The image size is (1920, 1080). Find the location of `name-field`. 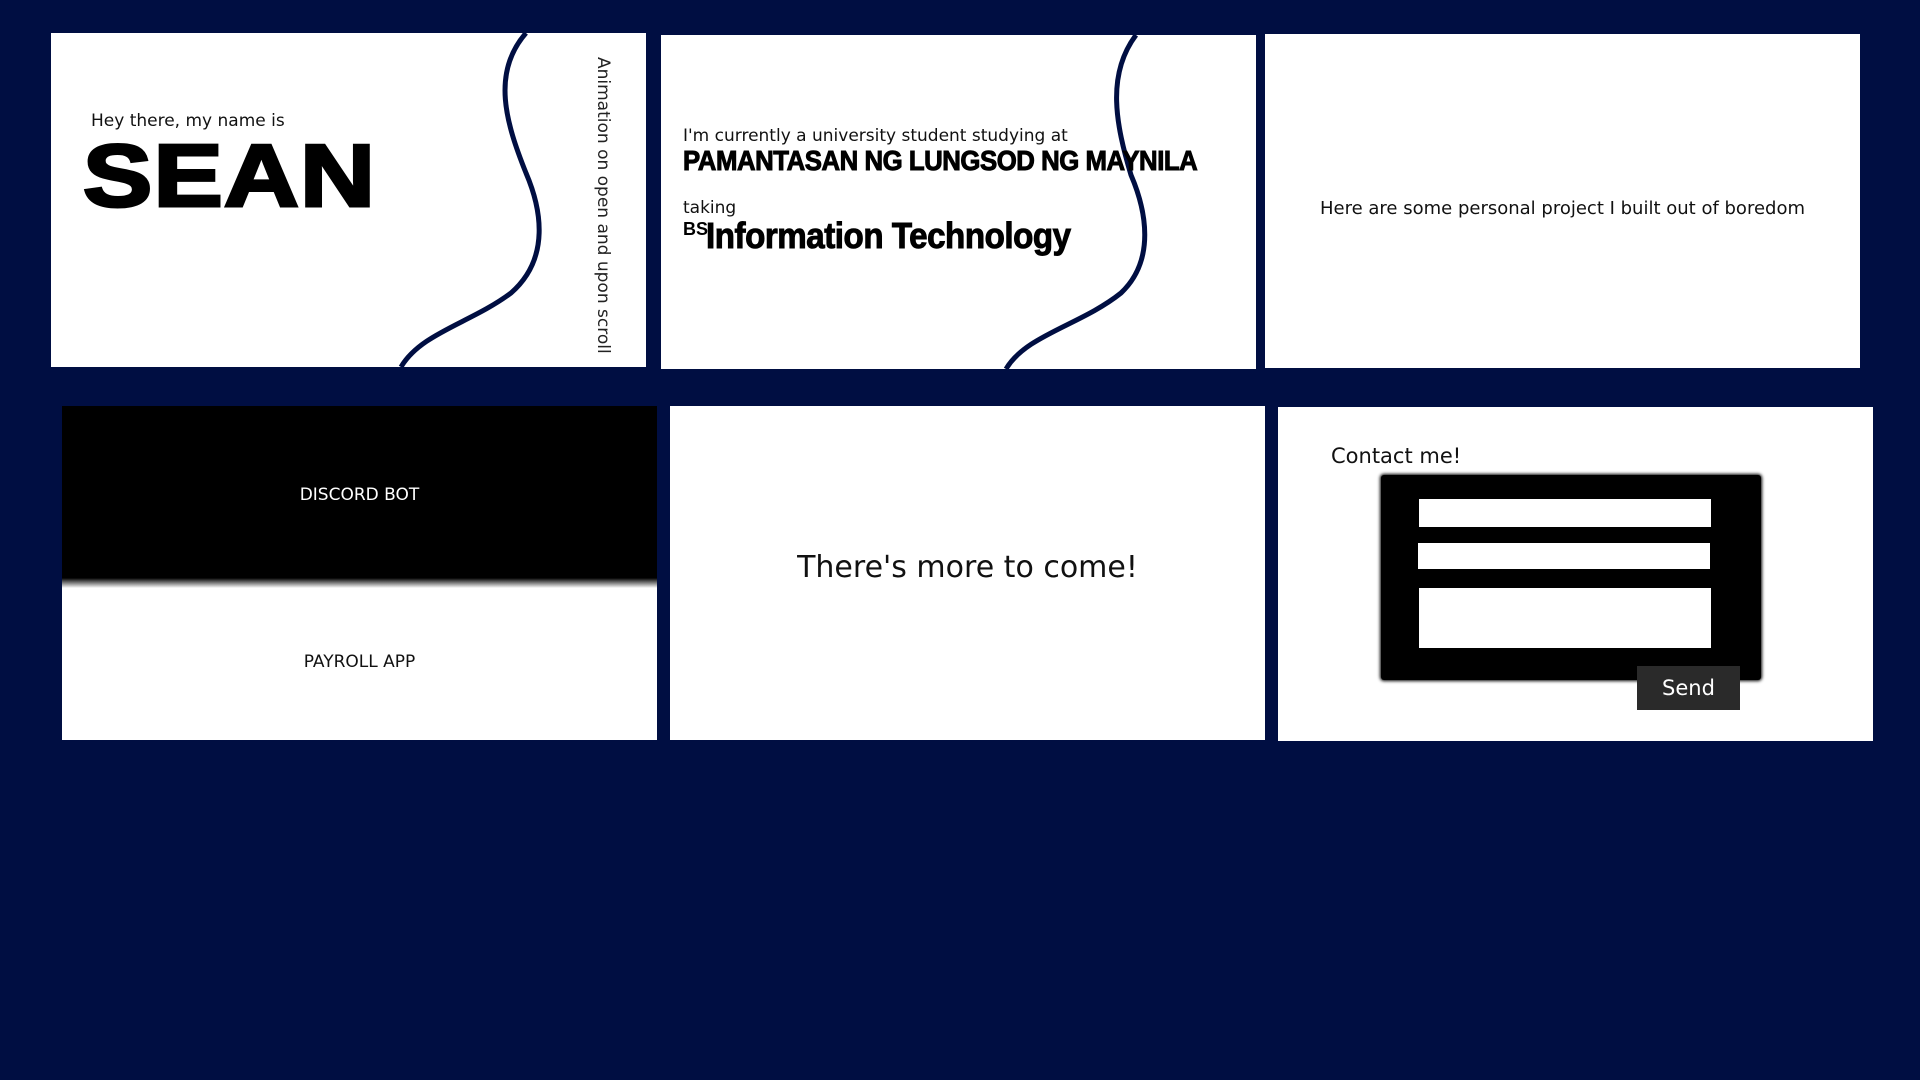

name-field is located at coordinates (1565, 513).